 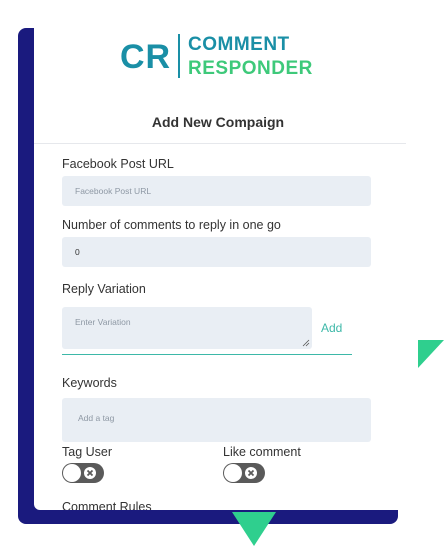 What do you see at coordinates (230, 57) in the screenshot?
I see `brand-logo: CR COMMENT RESPONDER` at bounding box center [230, 57].